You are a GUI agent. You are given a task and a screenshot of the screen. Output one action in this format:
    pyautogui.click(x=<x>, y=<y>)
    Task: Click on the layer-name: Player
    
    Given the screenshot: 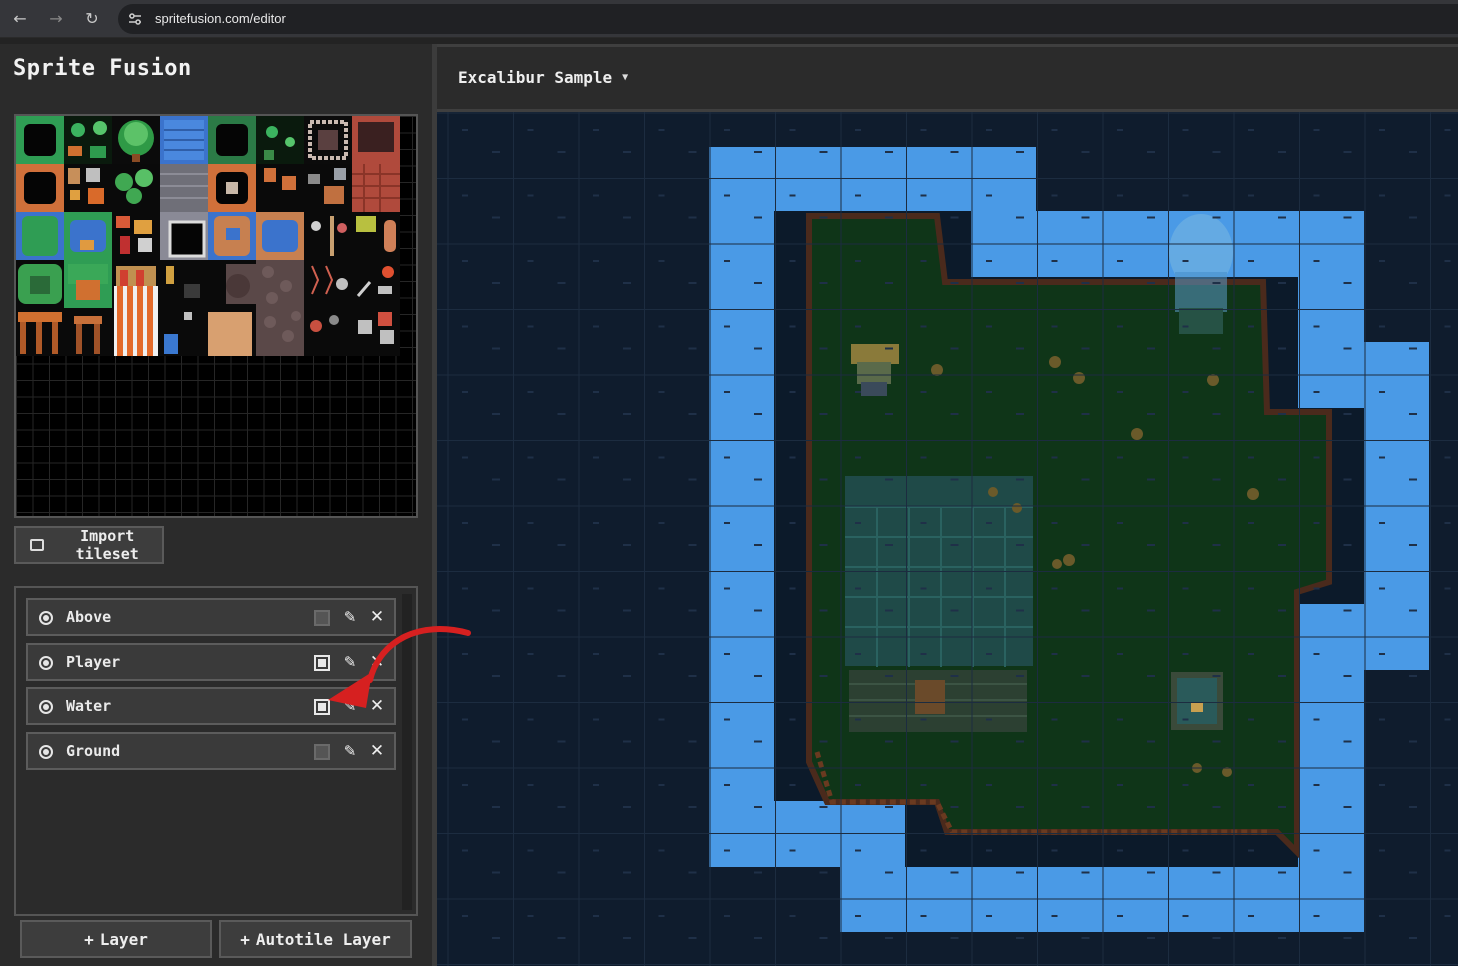 What is the action you would take?
    pyautogui.click(x=93, y=662)
    